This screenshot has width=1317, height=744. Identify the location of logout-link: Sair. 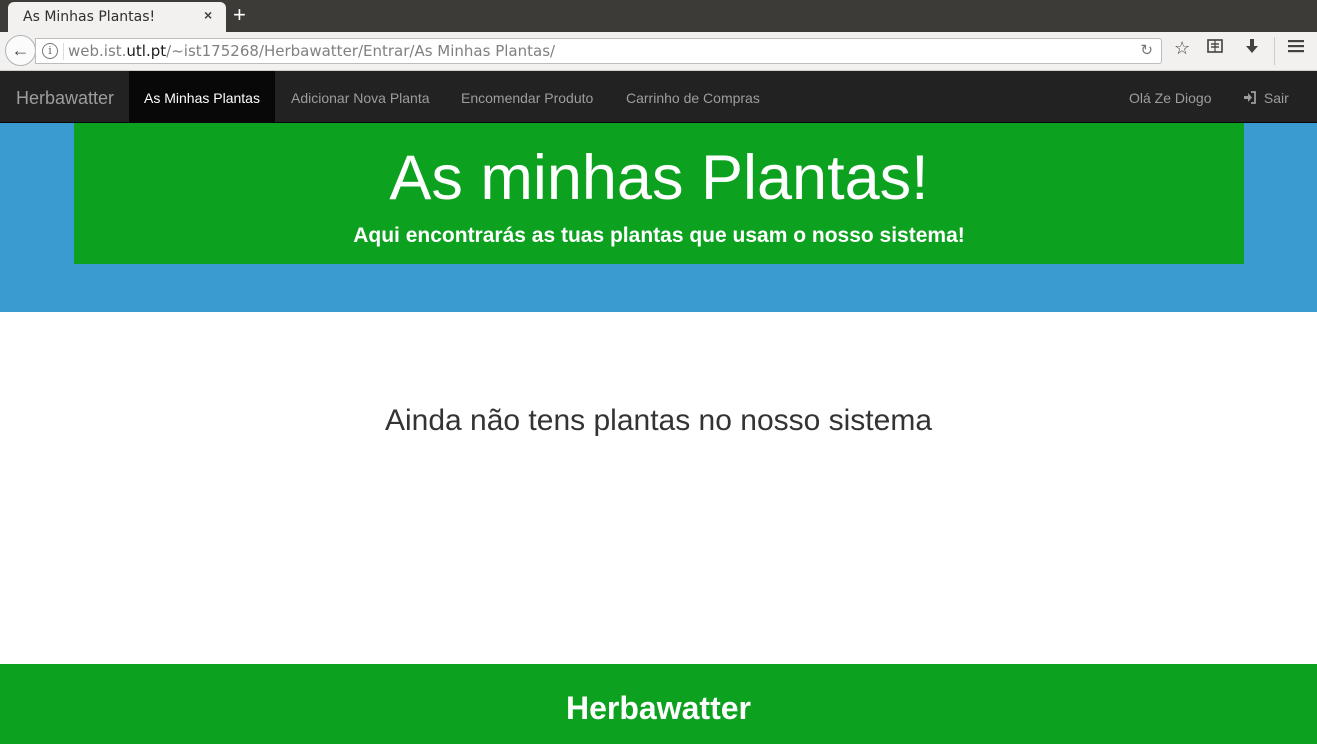
(1266, 96).